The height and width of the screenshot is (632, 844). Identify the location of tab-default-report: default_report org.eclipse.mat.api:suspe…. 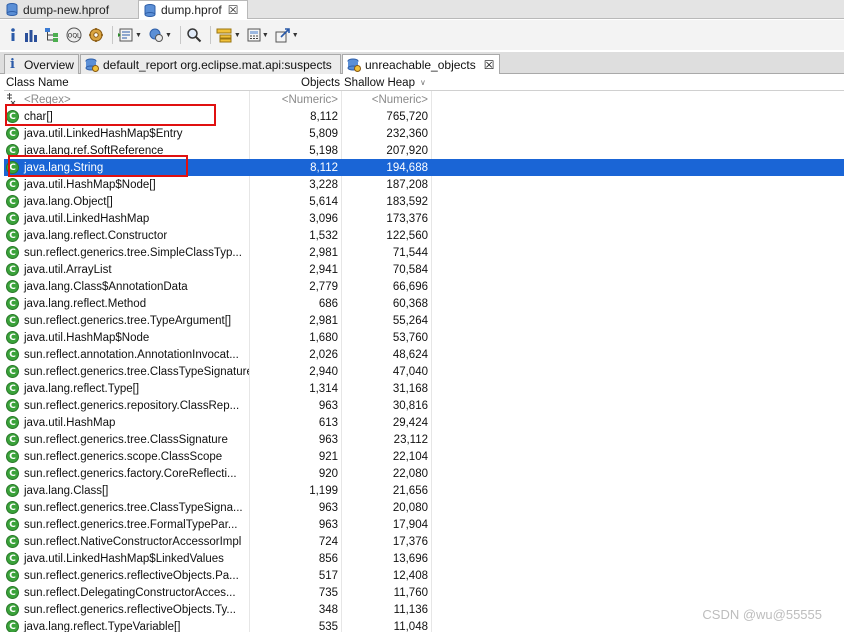
(210, 64).